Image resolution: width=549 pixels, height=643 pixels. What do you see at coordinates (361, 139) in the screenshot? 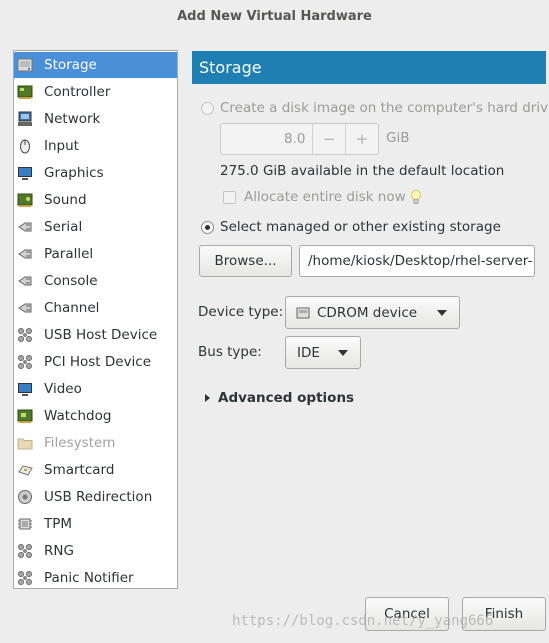
I see `increment-button: +` at bounding box center [361, 139].